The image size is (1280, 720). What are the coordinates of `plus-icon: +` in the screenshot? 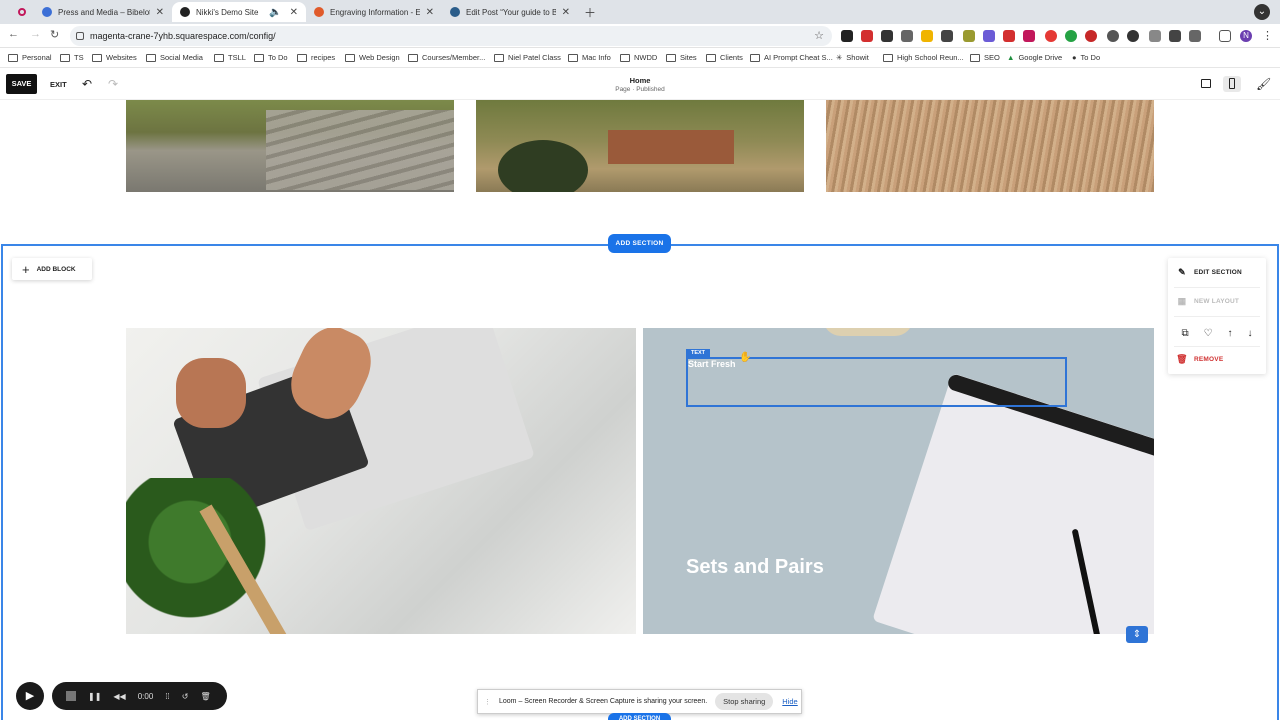 It's located at (26, 269).